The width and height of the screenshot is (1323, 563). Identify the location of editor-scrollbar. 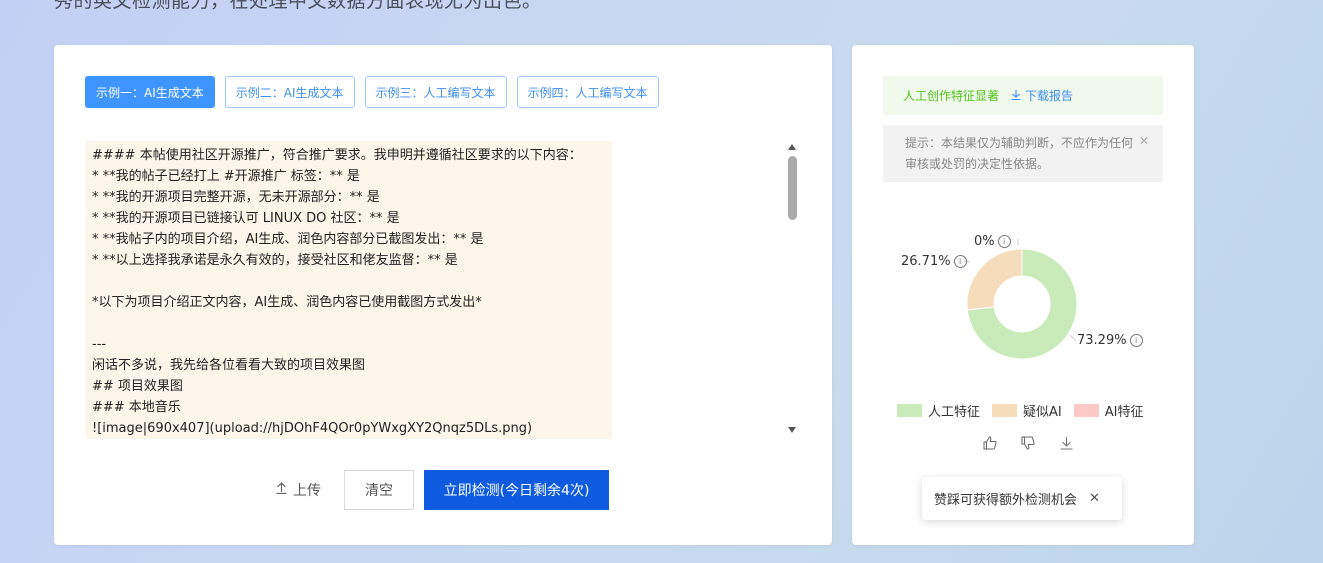
(793, 288).